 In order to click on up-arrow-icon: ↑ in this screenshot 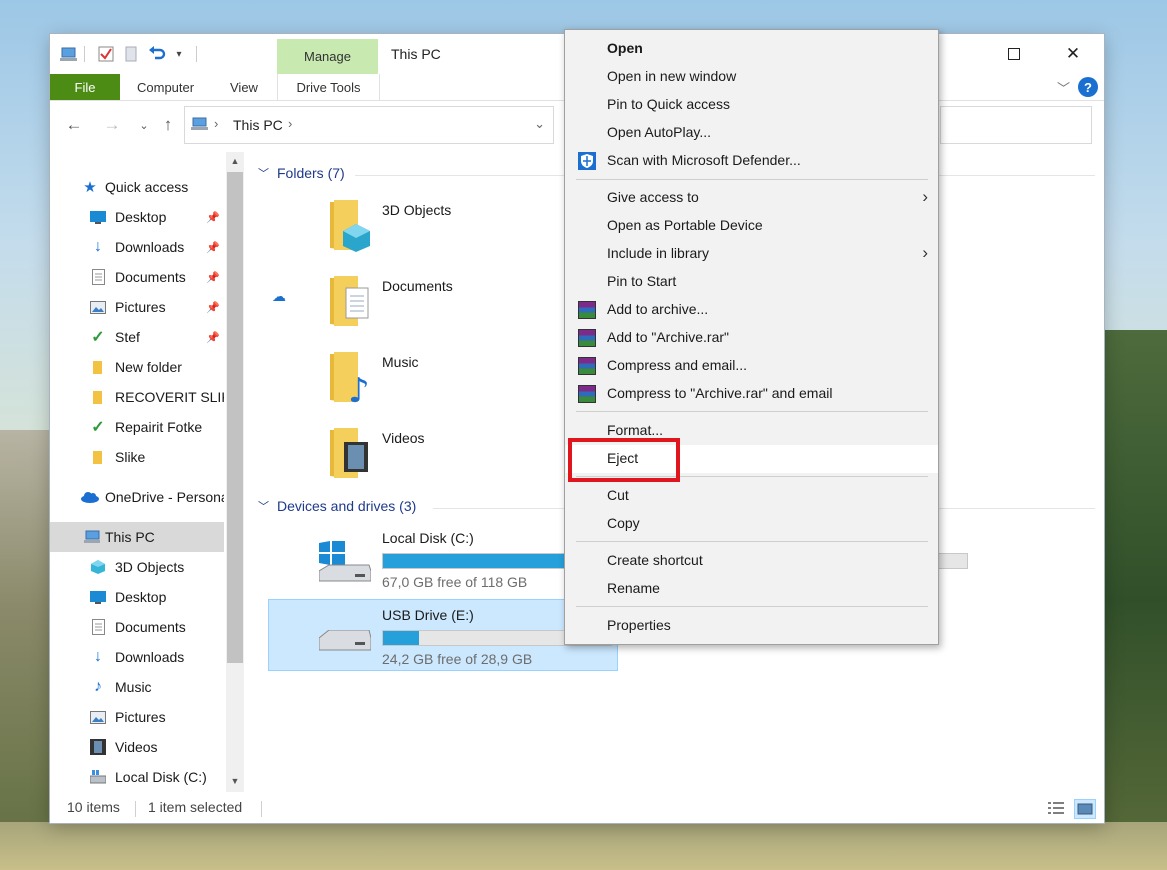, I will do `click(168, 124)`.